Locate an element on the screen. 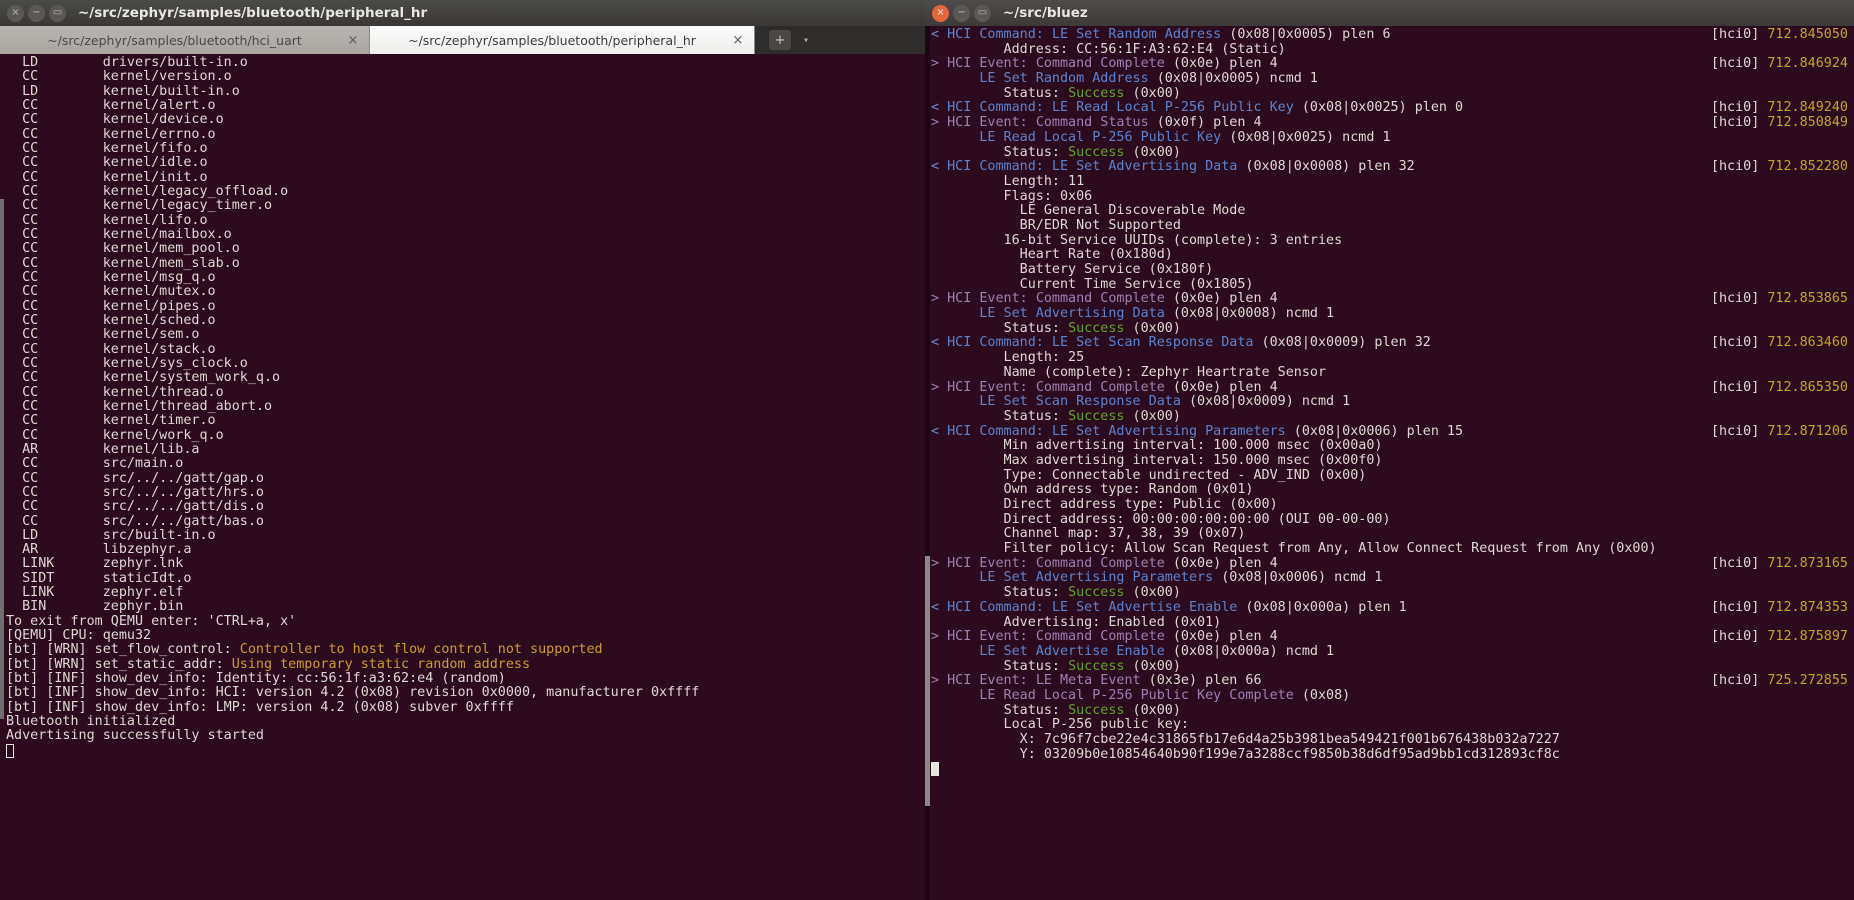 Image resolution: width=1854 pixels, height=900 pixels. runtime-log-line: [QEMU] CPU: qemu32 is located at coordinates (79, 636).